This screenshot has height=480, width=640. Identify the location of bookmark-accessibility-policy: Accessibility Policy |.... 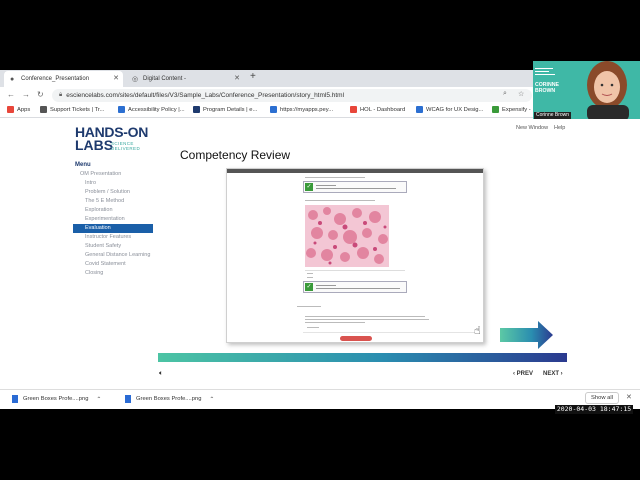
(151, 109).